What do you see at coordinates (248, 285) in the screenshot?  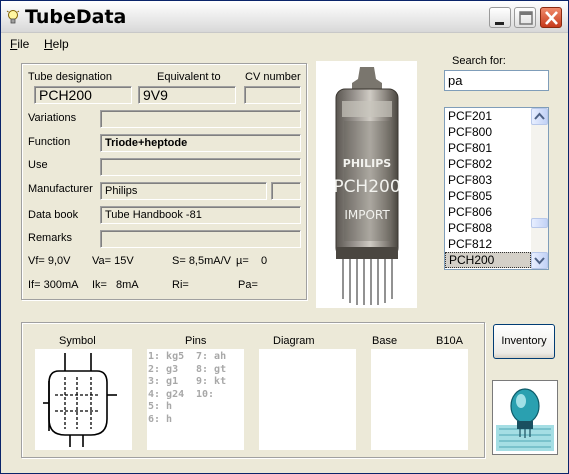 I see `param-pa: Pa=` at bounding box center [248, 285].